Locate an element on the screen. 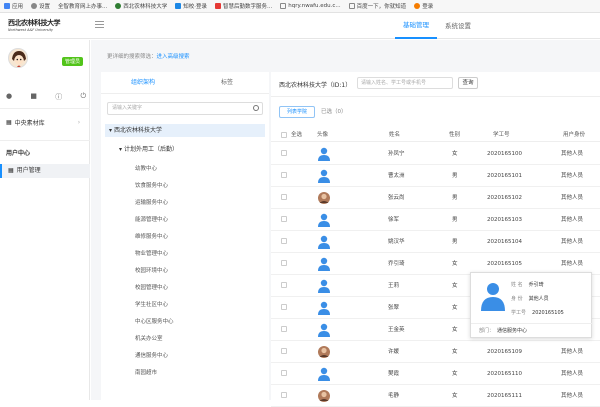 The height and width of the screenshot is (407, 600). search-icon is located at coordinates (256, 108).